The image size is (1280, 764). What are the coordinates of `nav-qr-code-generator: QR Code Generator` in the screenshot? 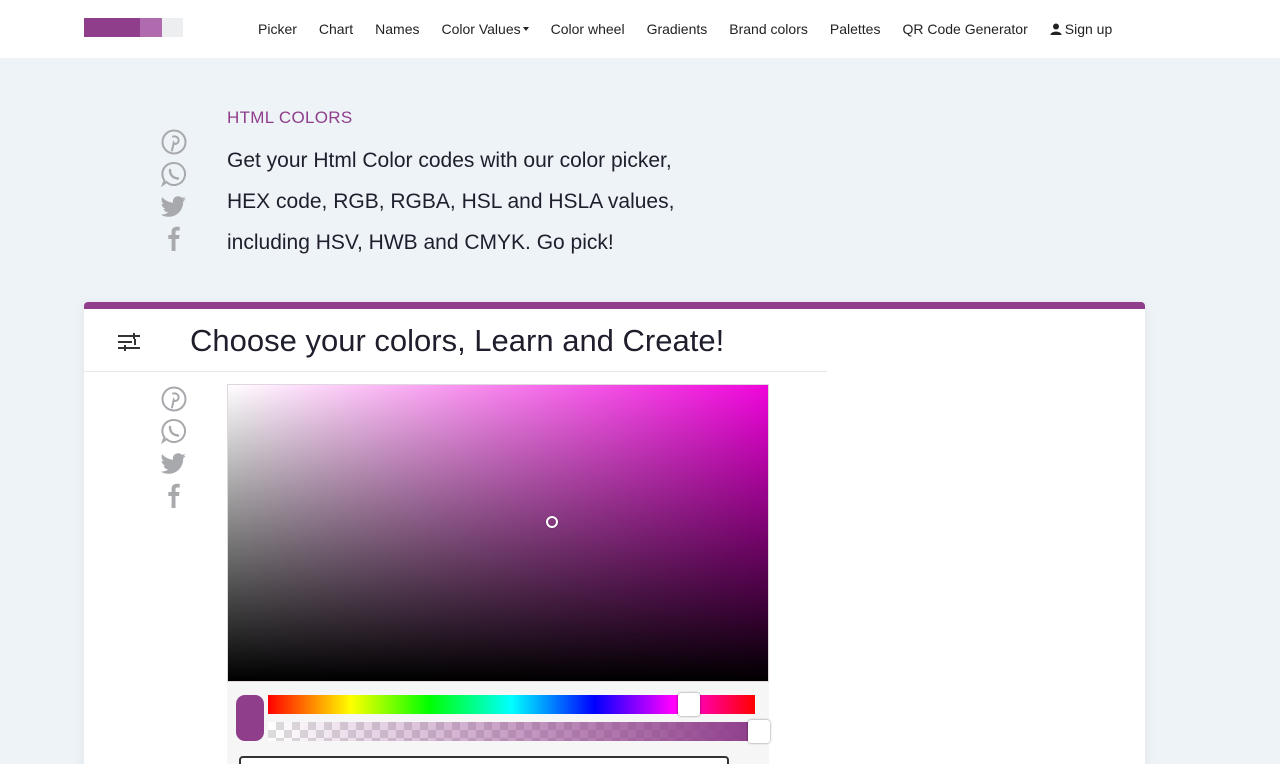 It's located at (964, 29).